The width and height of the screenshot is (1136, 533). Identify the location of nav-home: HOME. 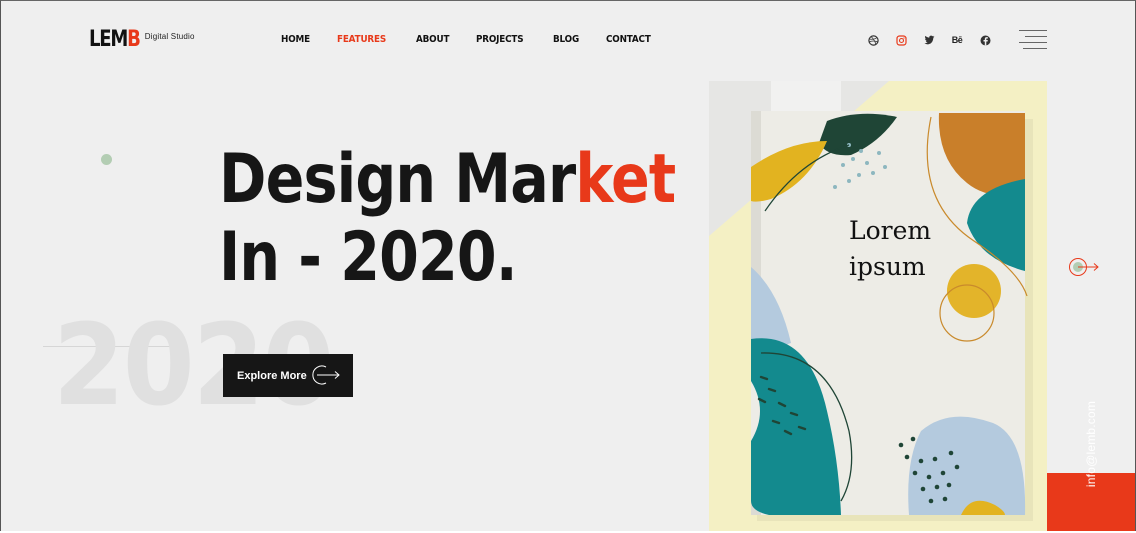
(295, 40).